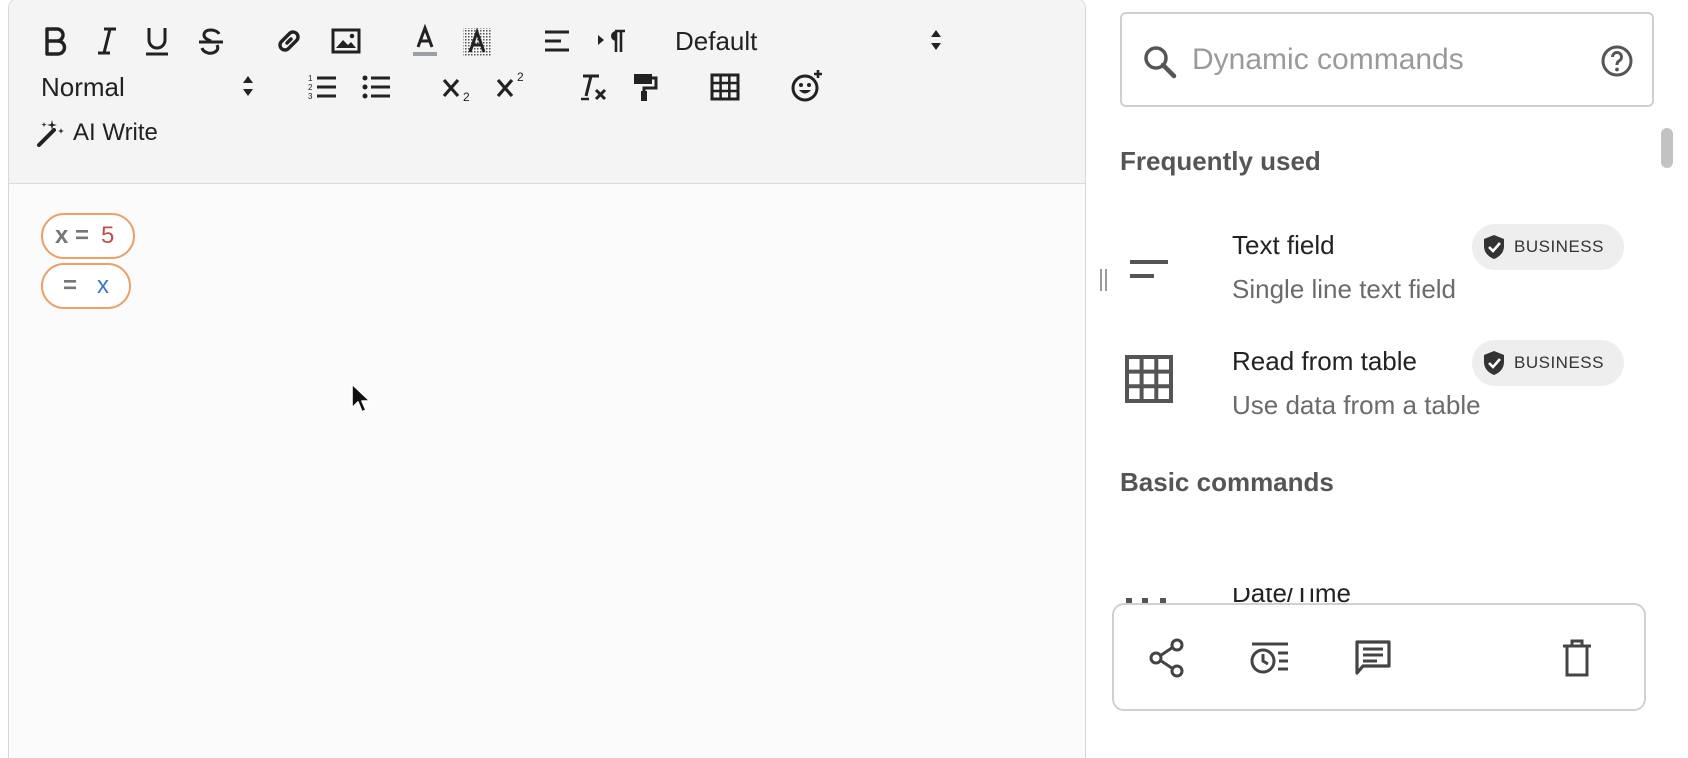  I want to click on superscript-button: 2, so click(512, 85).